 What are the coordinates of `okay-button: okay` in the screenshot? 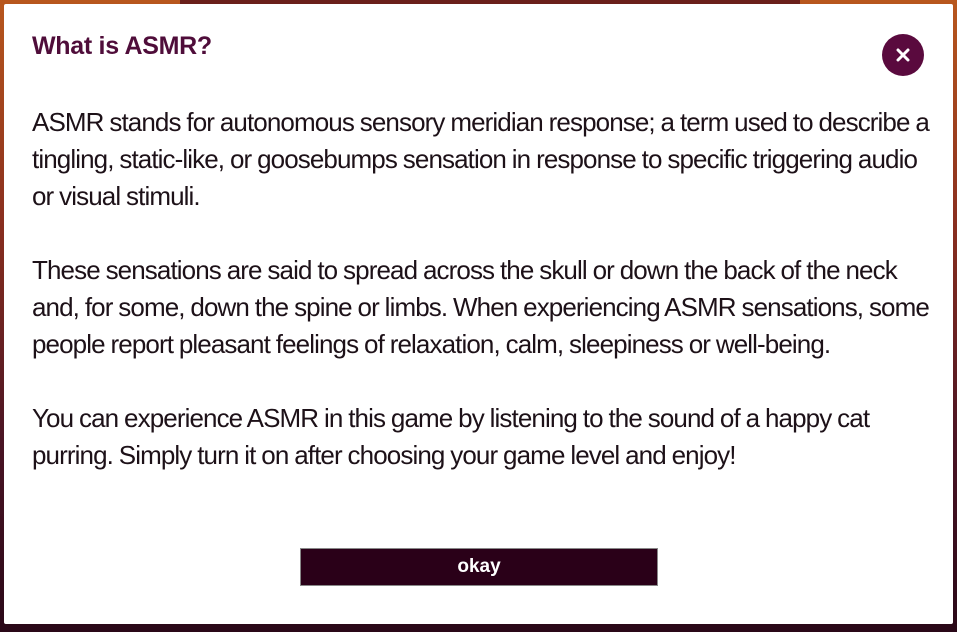 It's located at (479, 567).